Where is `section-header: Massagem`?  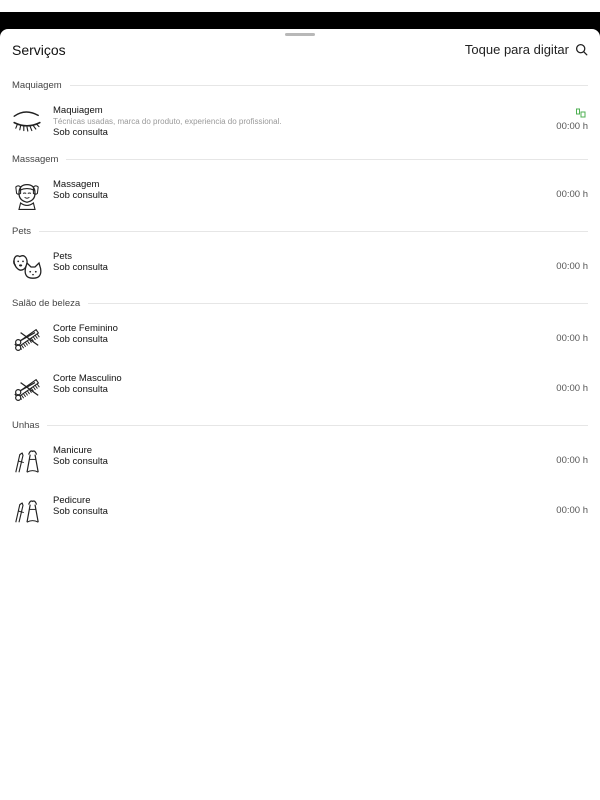
section-header: Massagem is located at coordinates (300, 159).